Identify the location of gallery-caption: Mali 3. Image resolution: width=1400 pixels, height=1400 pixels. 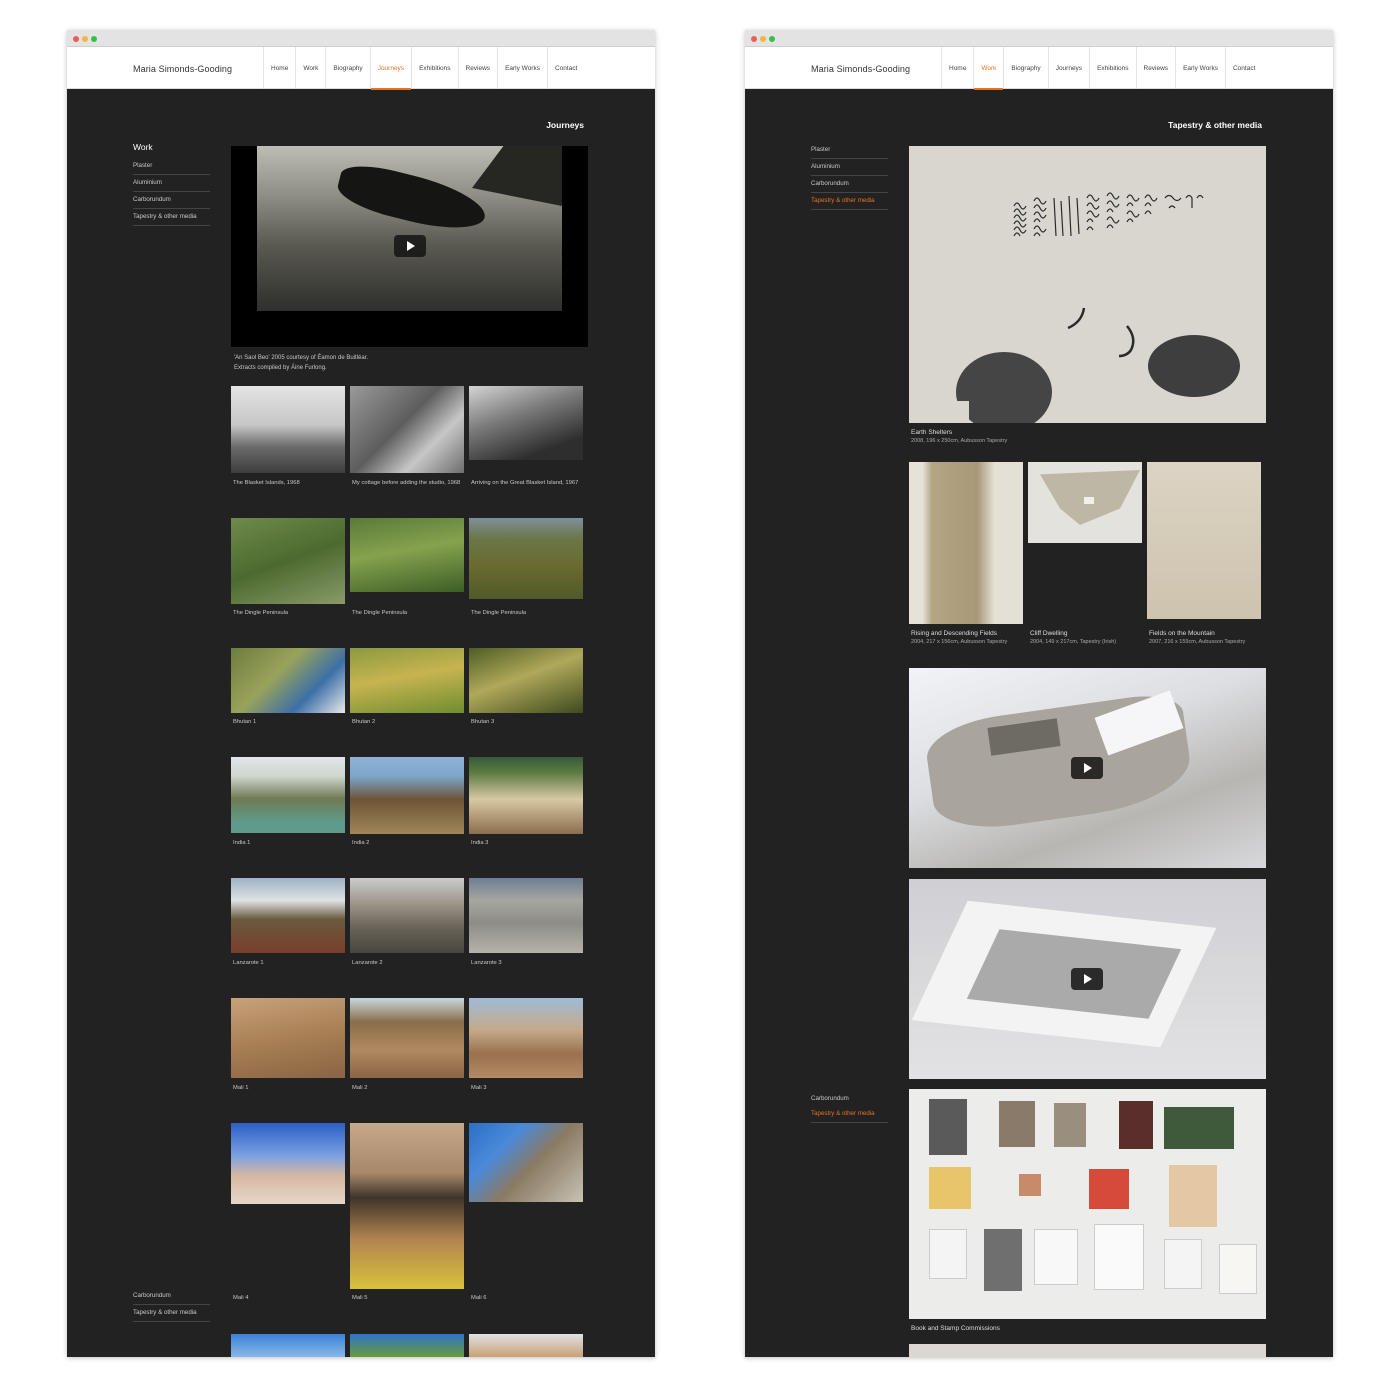
(479, 1088).